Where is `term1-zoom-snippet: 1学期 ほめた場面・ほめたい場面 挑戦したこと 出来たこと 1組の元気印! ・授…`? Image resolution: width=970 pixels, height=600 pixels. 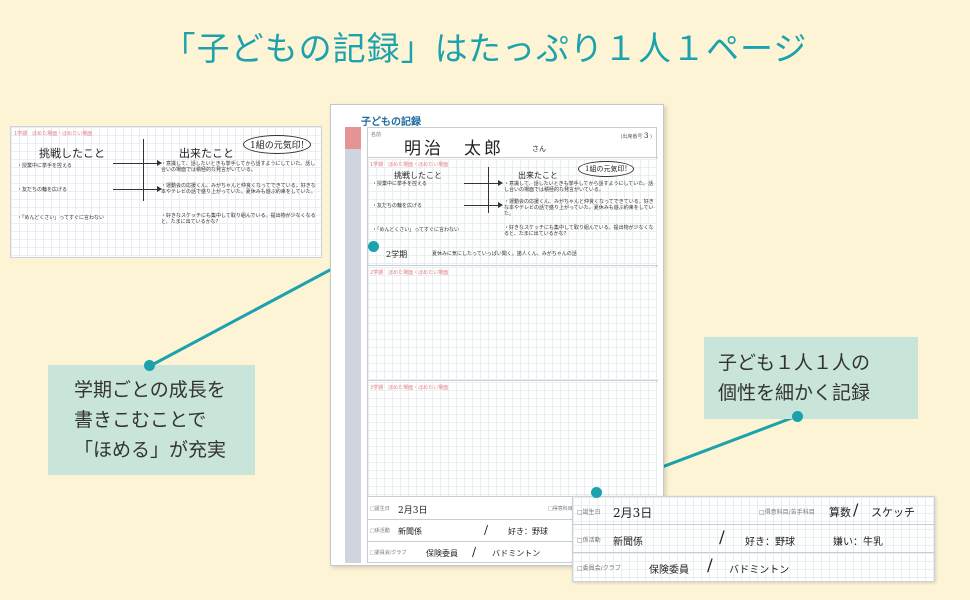
term1-zoom-snippet: 1学期 ほめた場面・ほめたい場面 挑戦したこと 出来たこと 1組の元気印! ・授… is located at coordinates (166, 192).